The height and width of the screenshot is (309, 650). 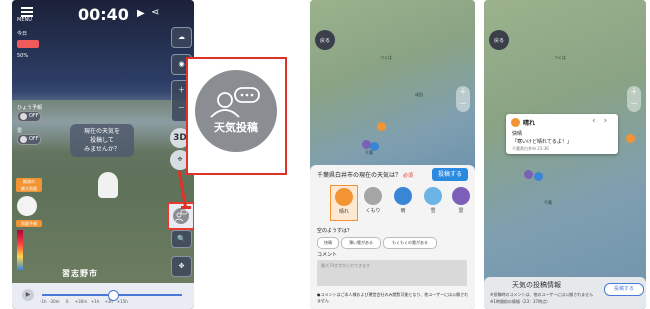 What do you see at coordinates (542, 294) in the screenshot?
I see `footer-note-1: ※投稿時のコメントは、他のユーザーには公開されません` at bounding box center [542, 294].